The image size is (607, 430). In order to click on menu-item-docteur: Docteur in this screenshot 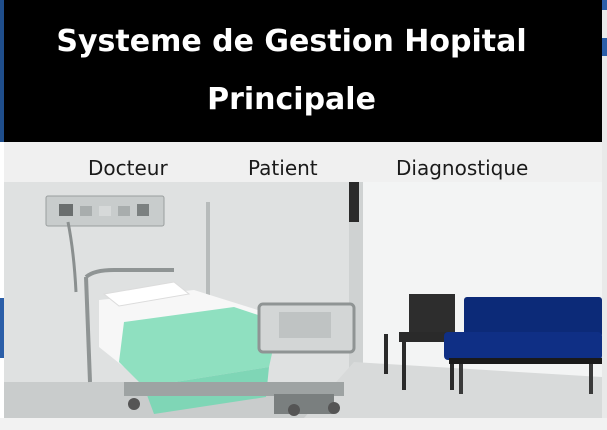, I will do `click(128, 168)`.